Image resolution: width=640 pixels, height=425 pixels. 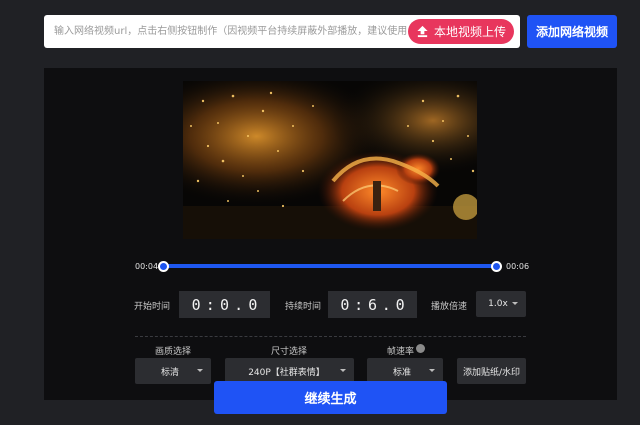 I want to click on range-start-handle, so click(x=163, y=266).